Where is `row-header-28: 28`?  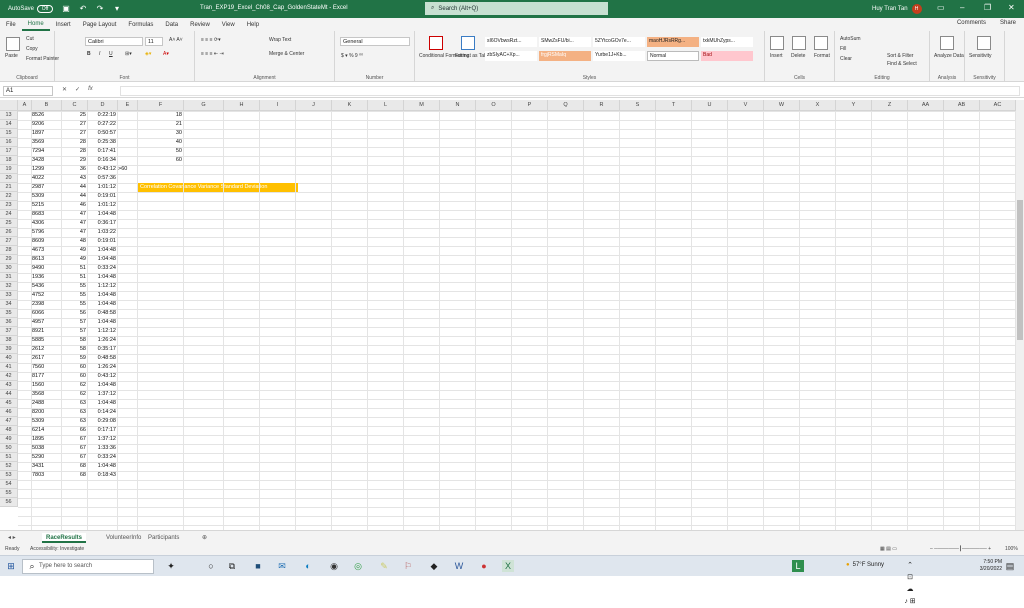
row-header-28: 28 is located at coordinates (9, 250).